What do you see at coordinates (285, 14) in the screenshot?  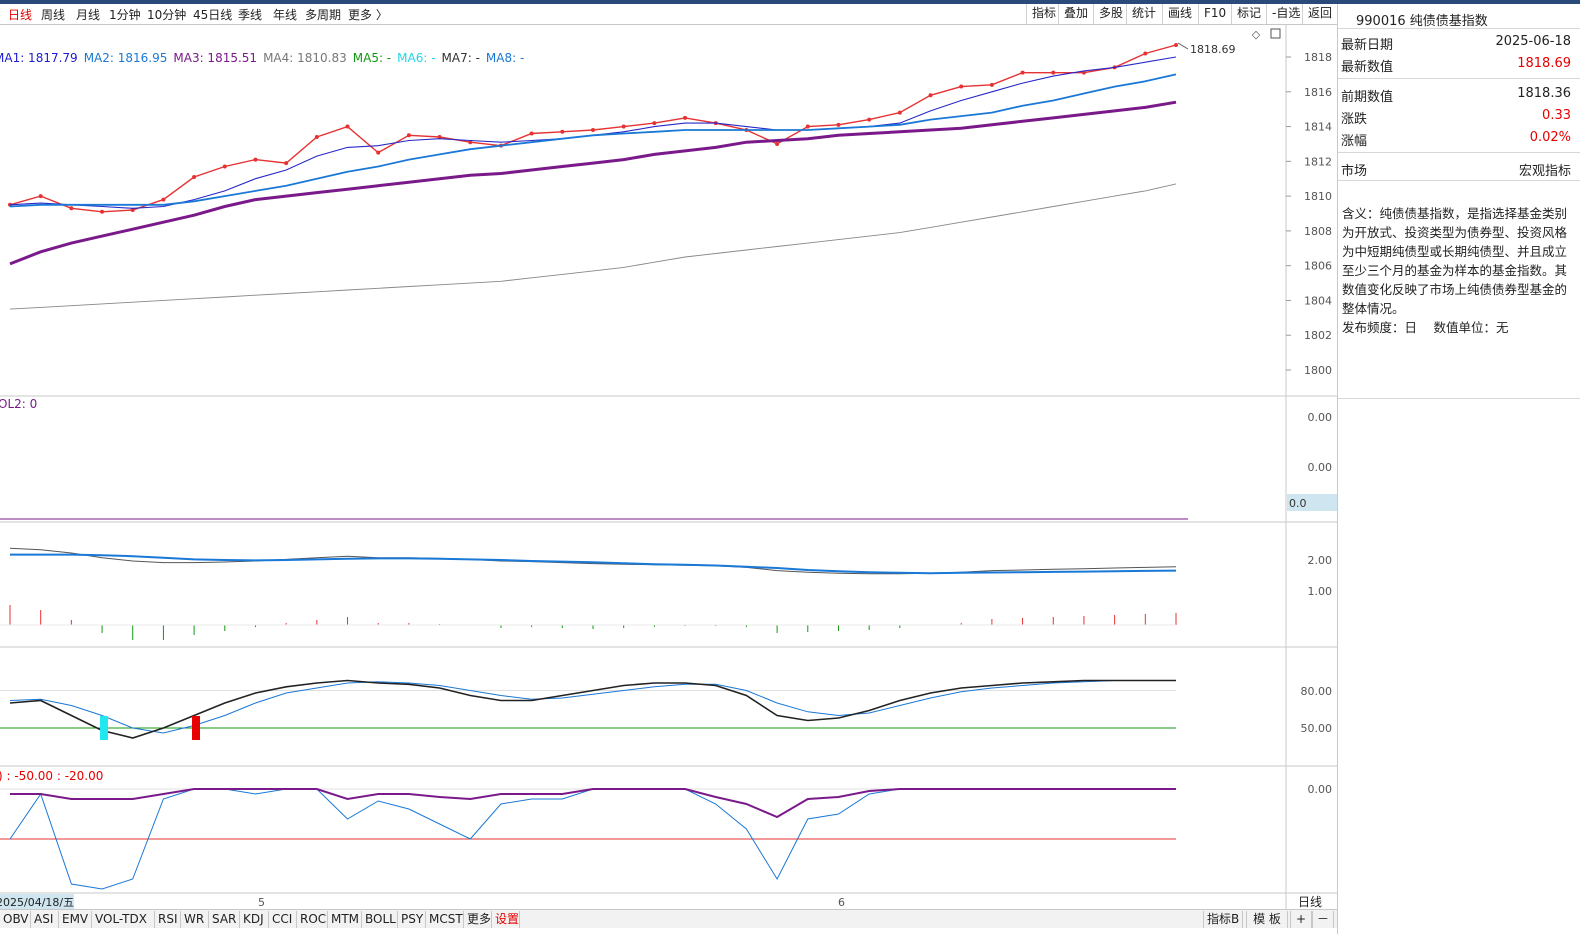 I see `period-tab: 年线` at bounding box center [285, 14].